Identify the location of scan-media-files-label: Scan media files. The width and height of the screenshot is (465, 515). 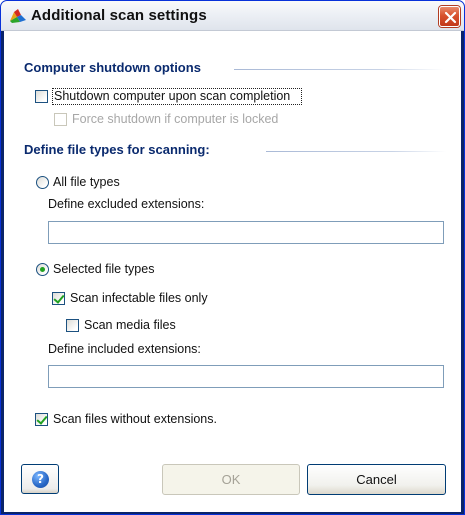
(130, 325).